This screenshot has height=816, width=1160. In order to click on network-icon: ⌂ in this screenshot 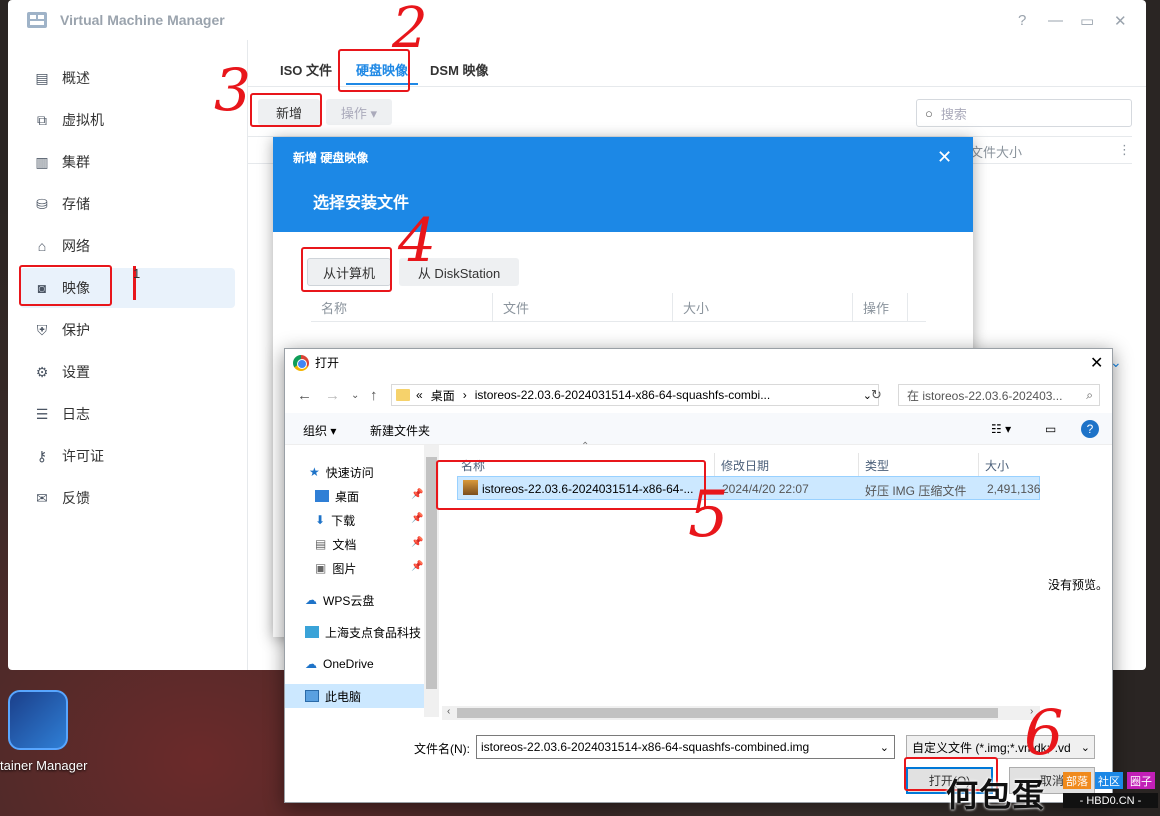, I will do `click(42, 246)`.